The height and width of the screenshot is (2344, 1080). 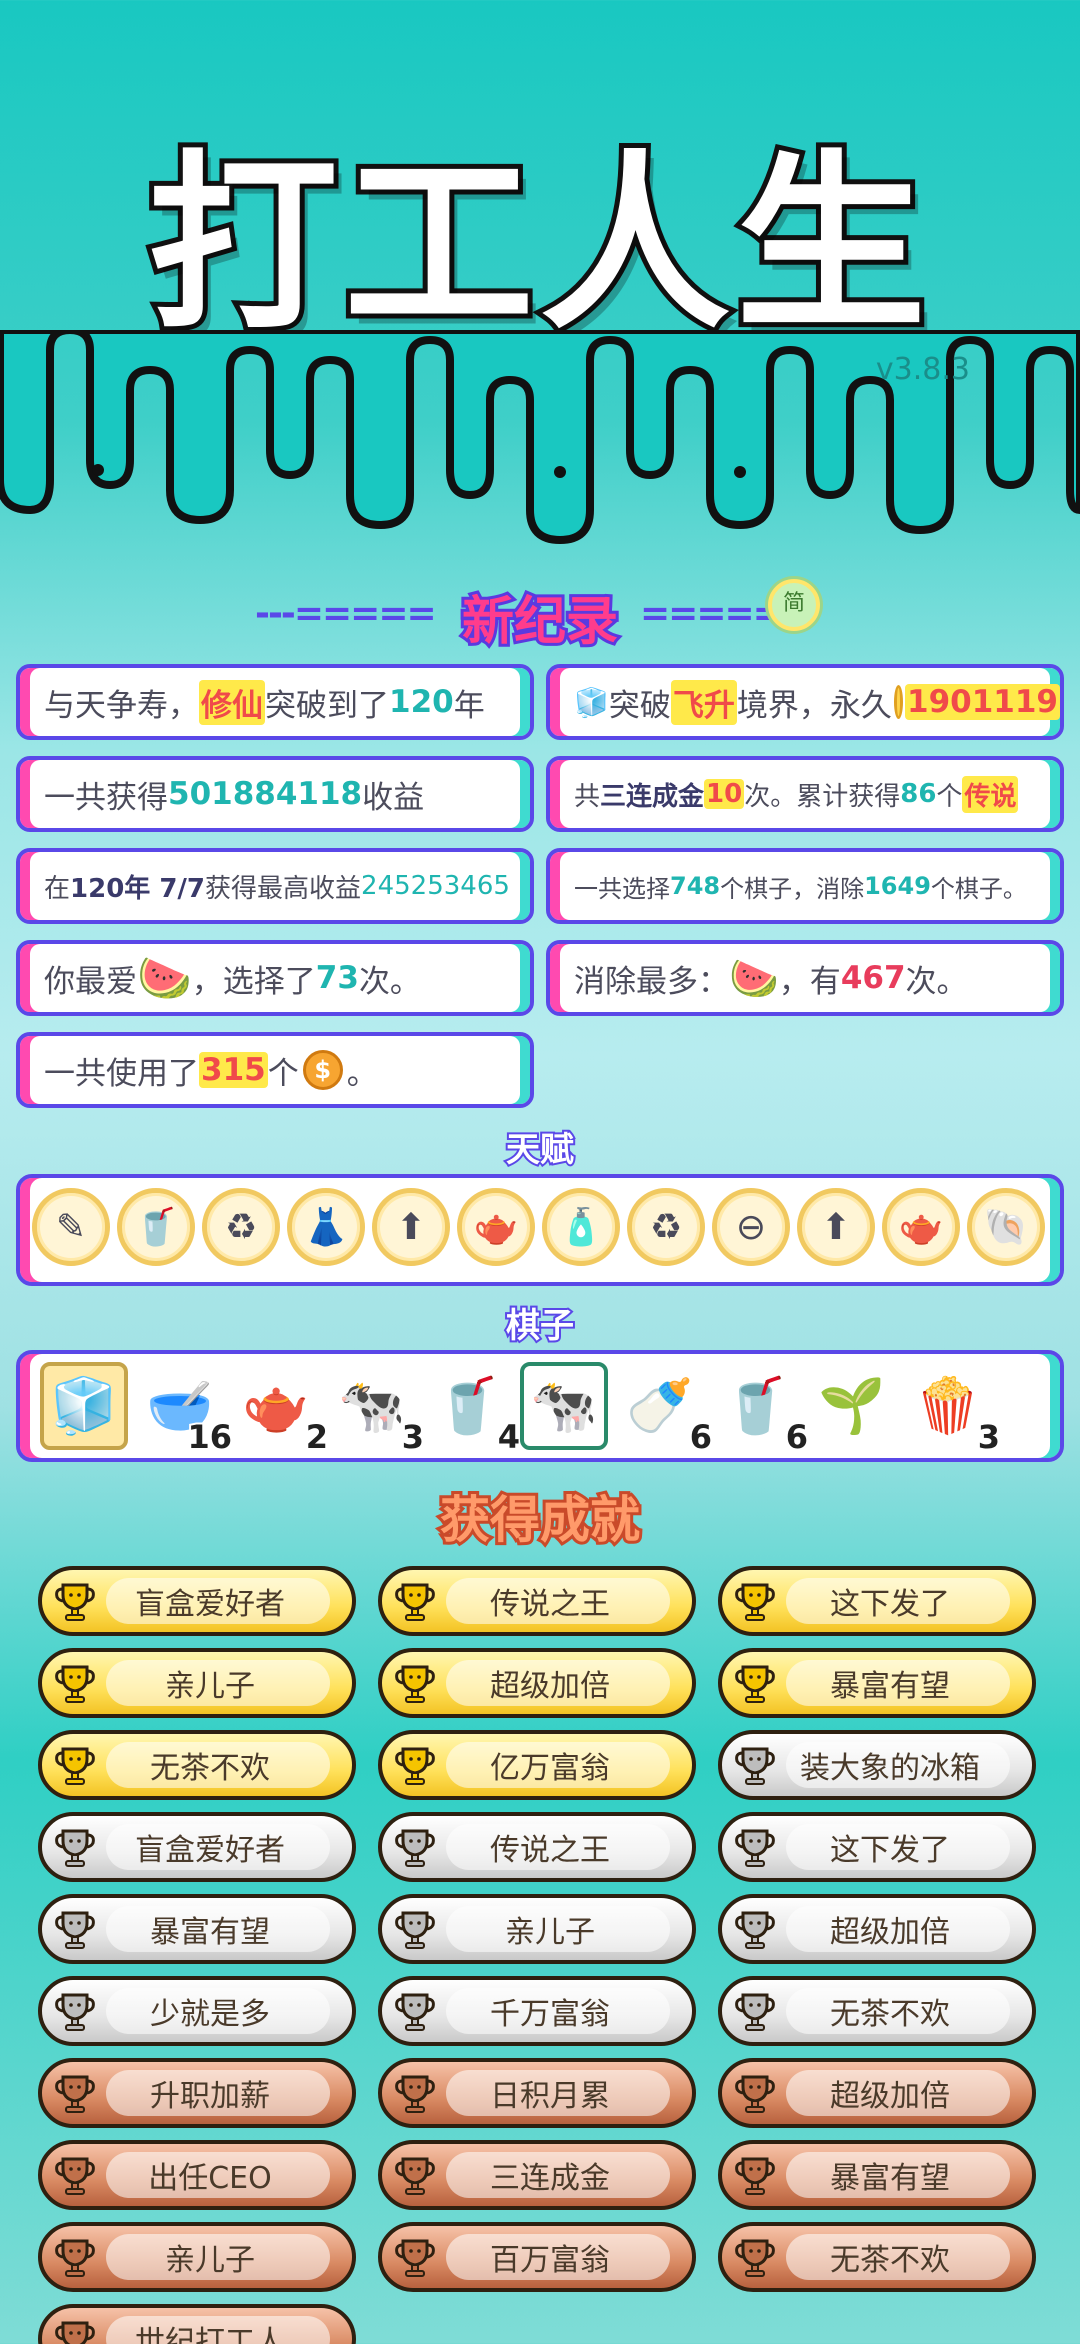 I want to click on small-cup-icon: 🥤 6, so click(x=761, y=1410).